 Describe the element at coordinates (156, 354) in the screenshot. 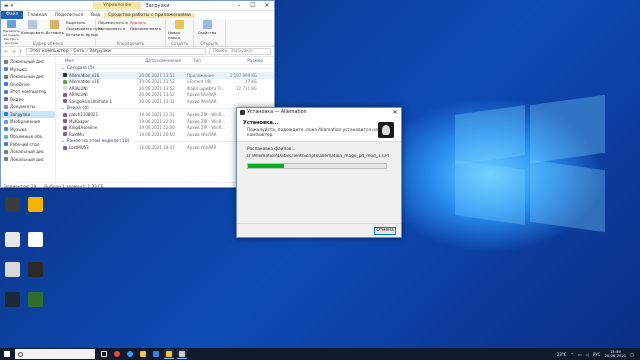

I see `store-icon` at that location.